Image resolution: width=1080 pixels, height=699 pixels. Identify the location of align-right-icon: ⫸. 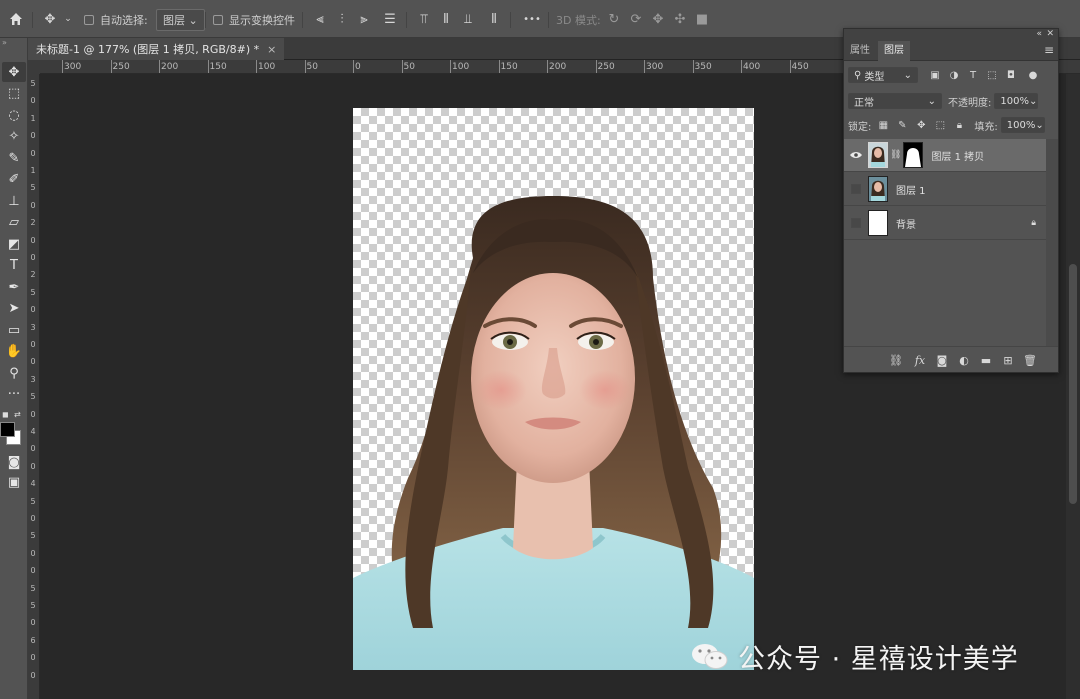
(364, 19).